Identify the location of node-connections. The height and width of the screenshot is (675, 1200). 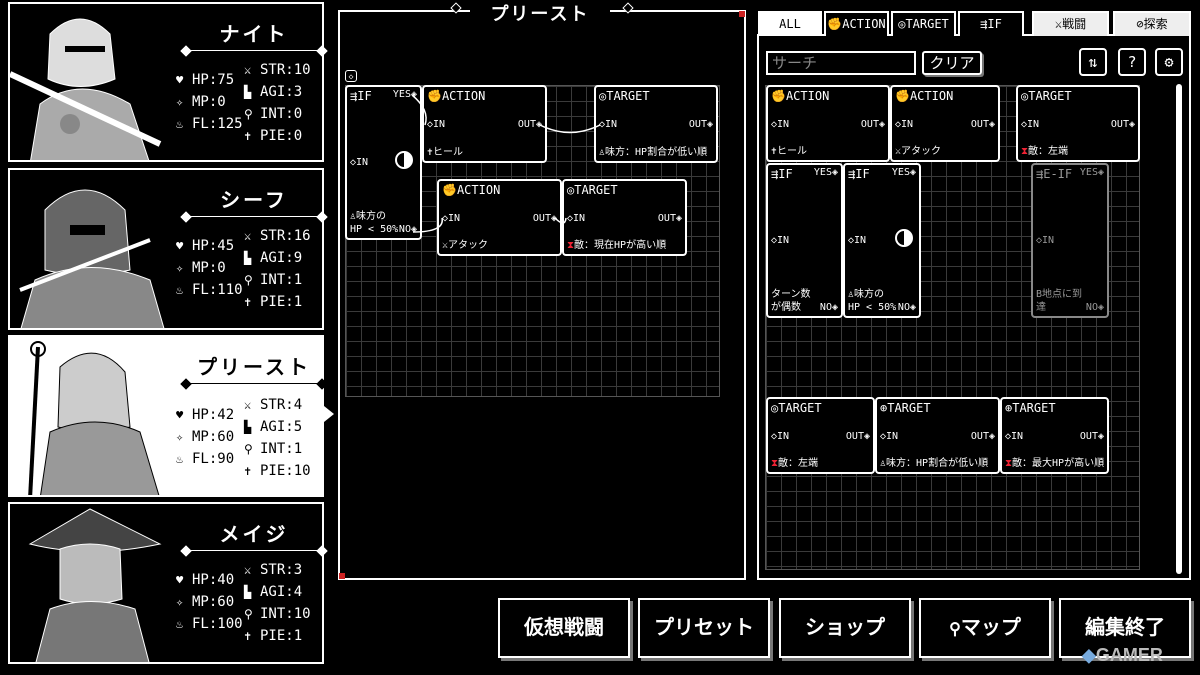
(506, 163).